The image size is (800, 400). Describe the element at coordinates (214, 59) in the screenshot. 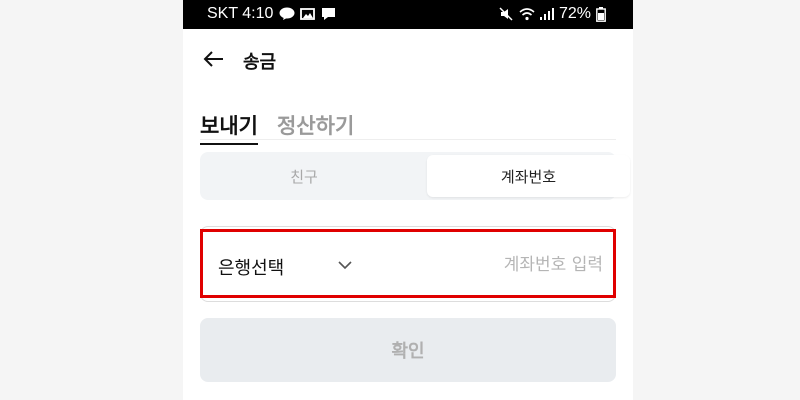

I see `arrow-left-icon` at that location.